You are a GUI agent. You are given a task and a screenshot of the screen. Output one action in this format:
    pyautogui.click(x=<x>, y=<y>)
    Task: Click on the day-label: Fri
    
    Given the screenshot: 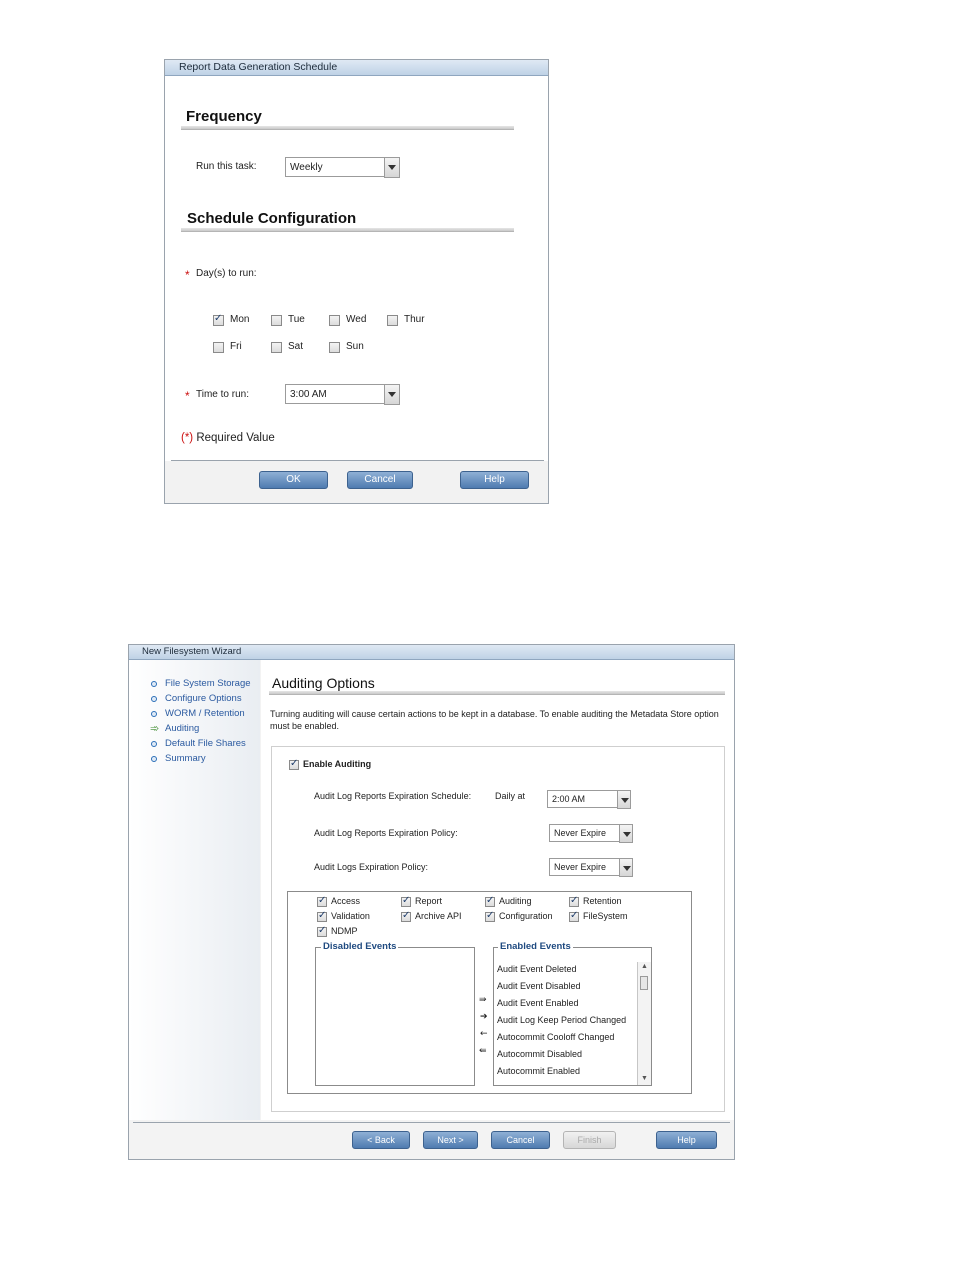 What is the action you would take?
    pyautogui.click(x=236, y=346)
    